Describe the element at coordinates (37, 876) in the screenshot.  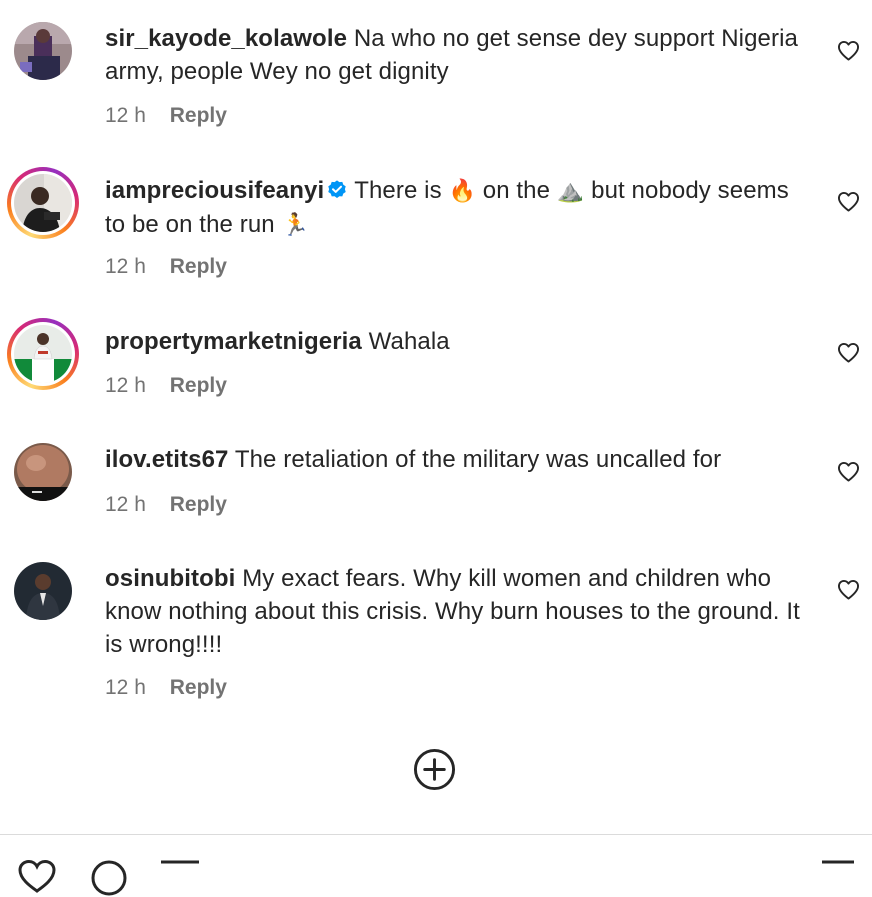
I see `heart-icon` at that location.